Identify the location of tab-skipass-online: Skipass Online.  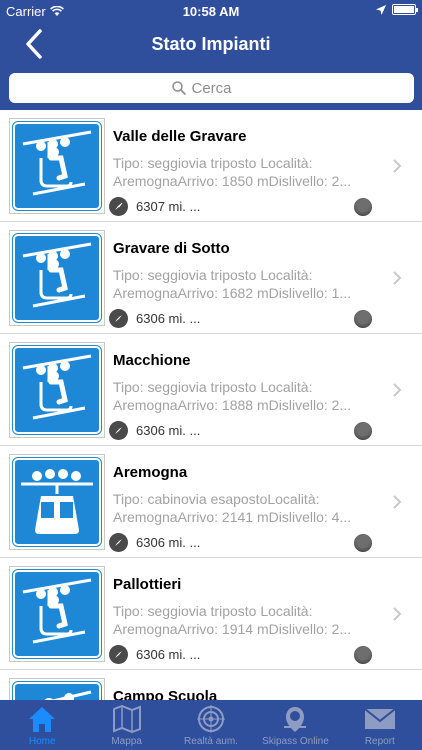
(295, 725).